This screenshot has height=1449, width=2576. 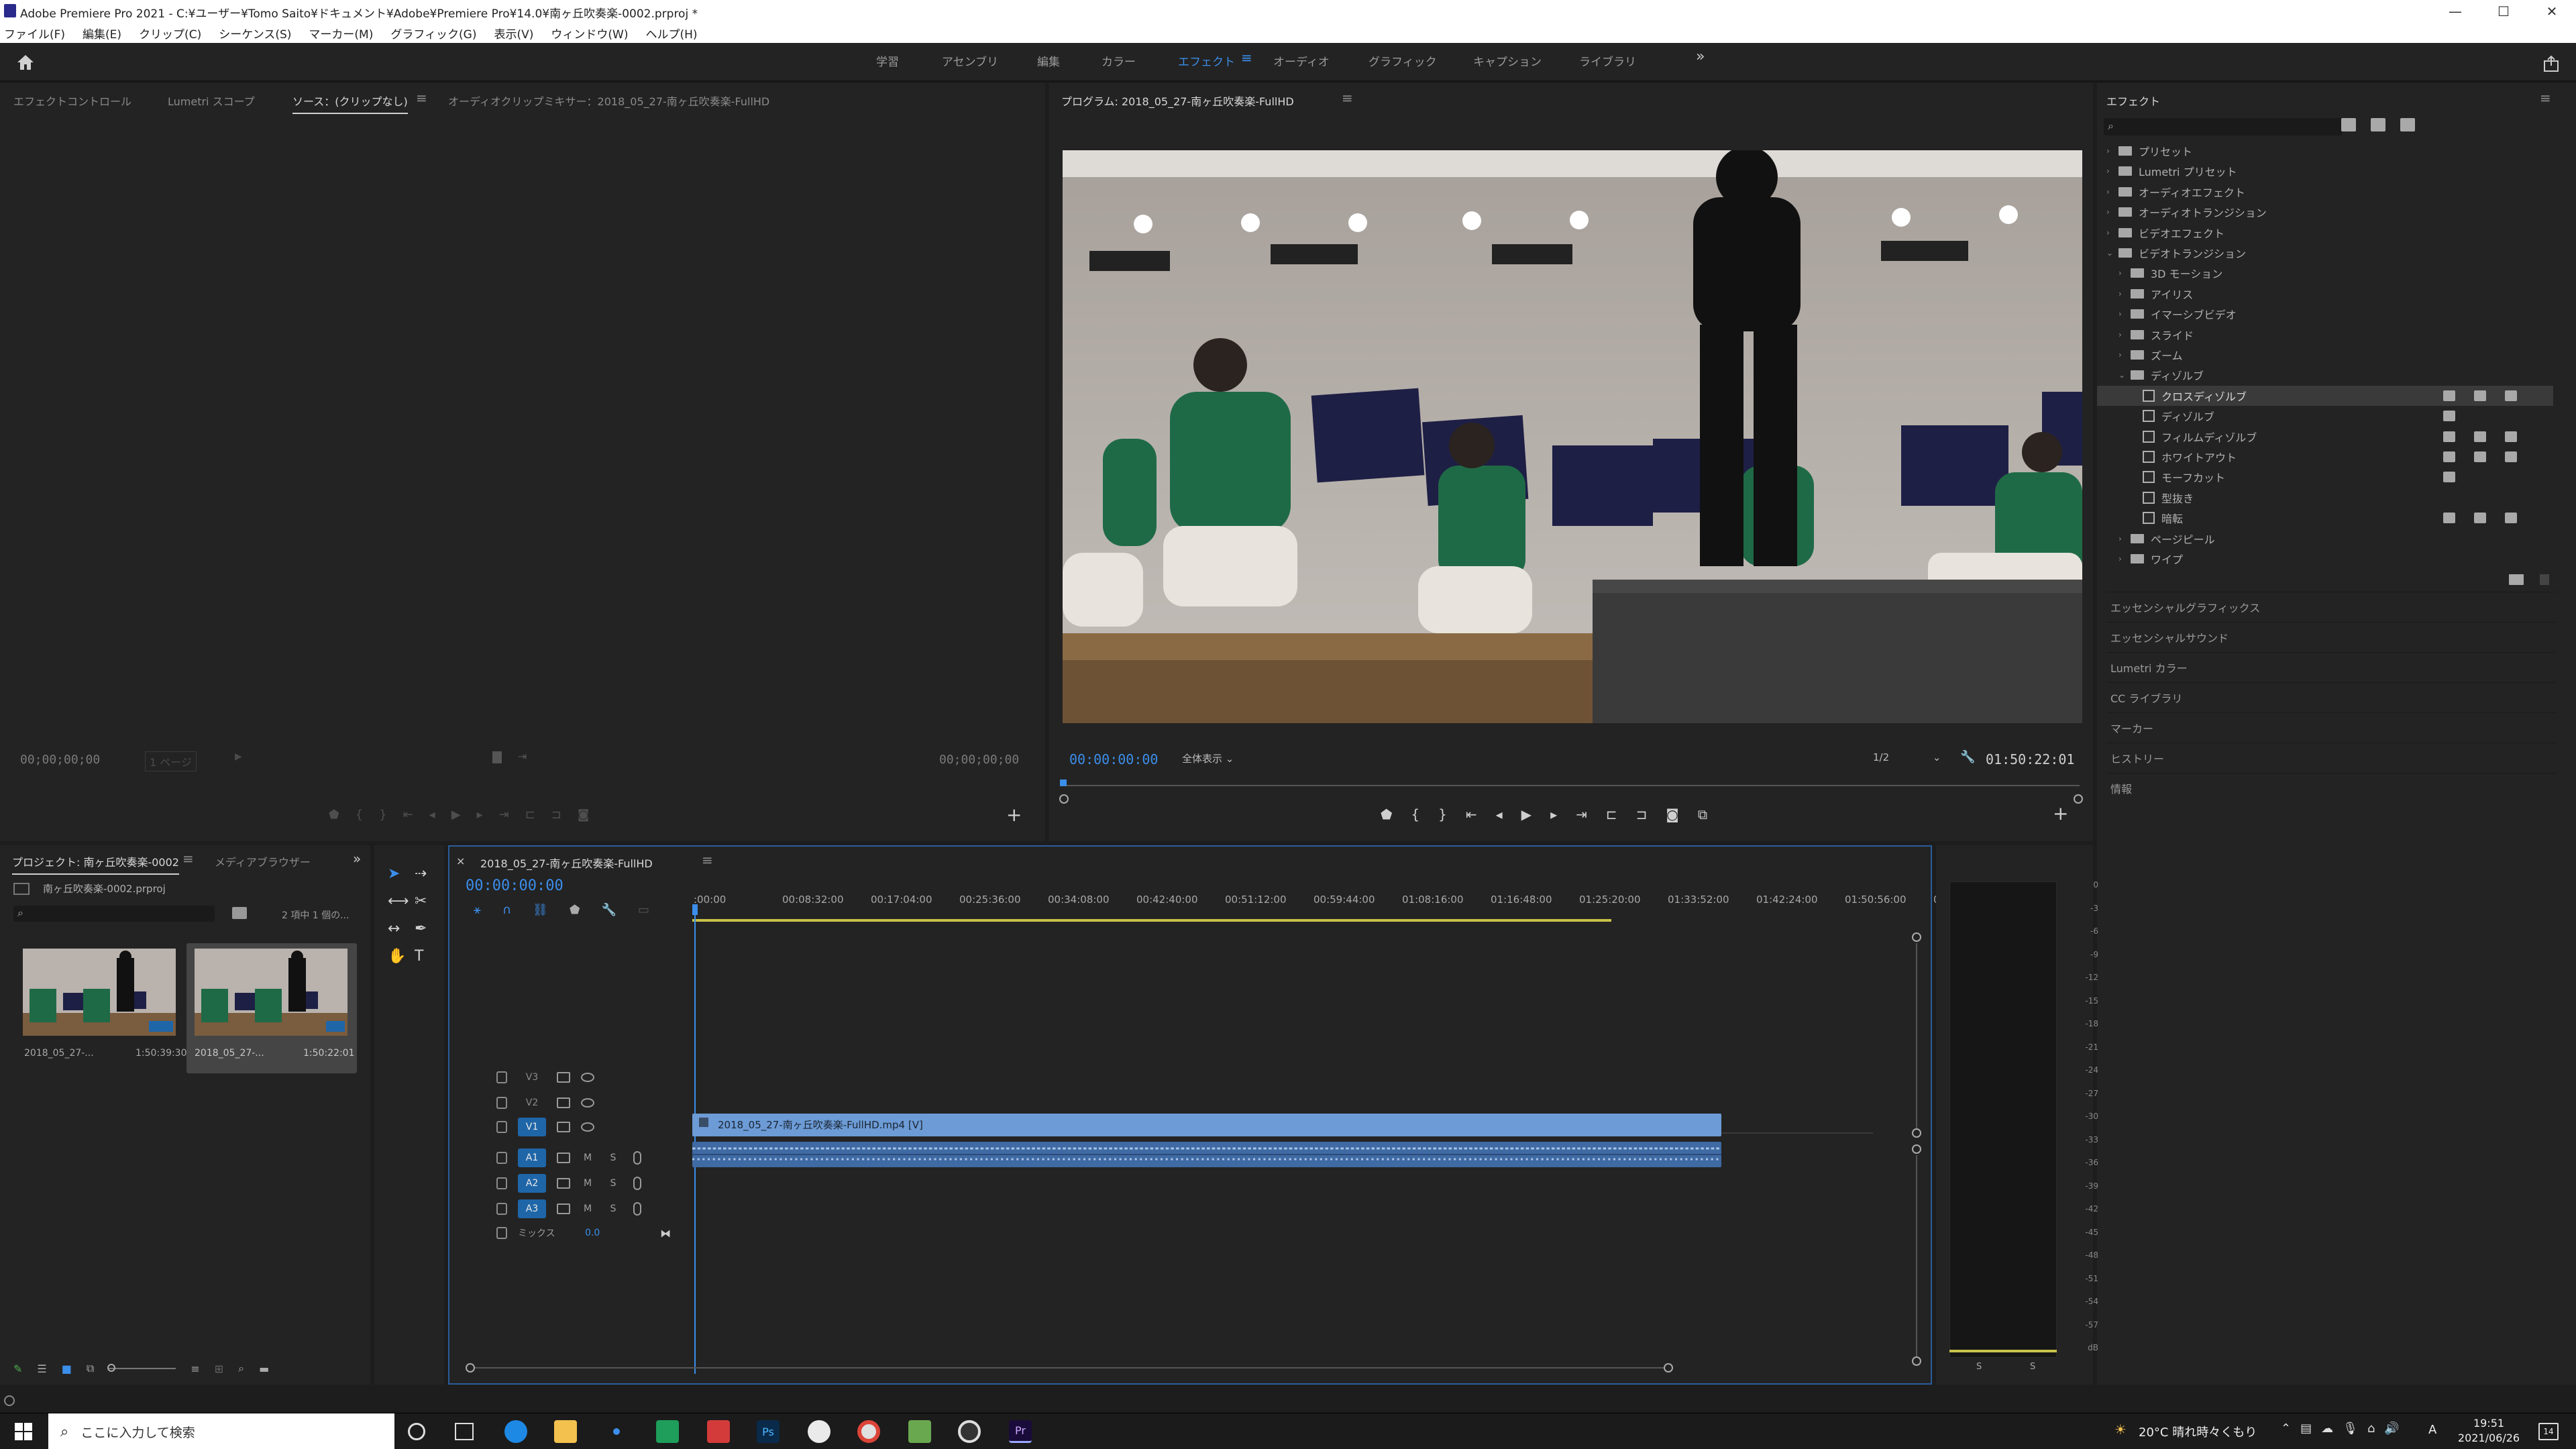 I want to click on list-view-icon: ☰, so click(x=41, y=1368).